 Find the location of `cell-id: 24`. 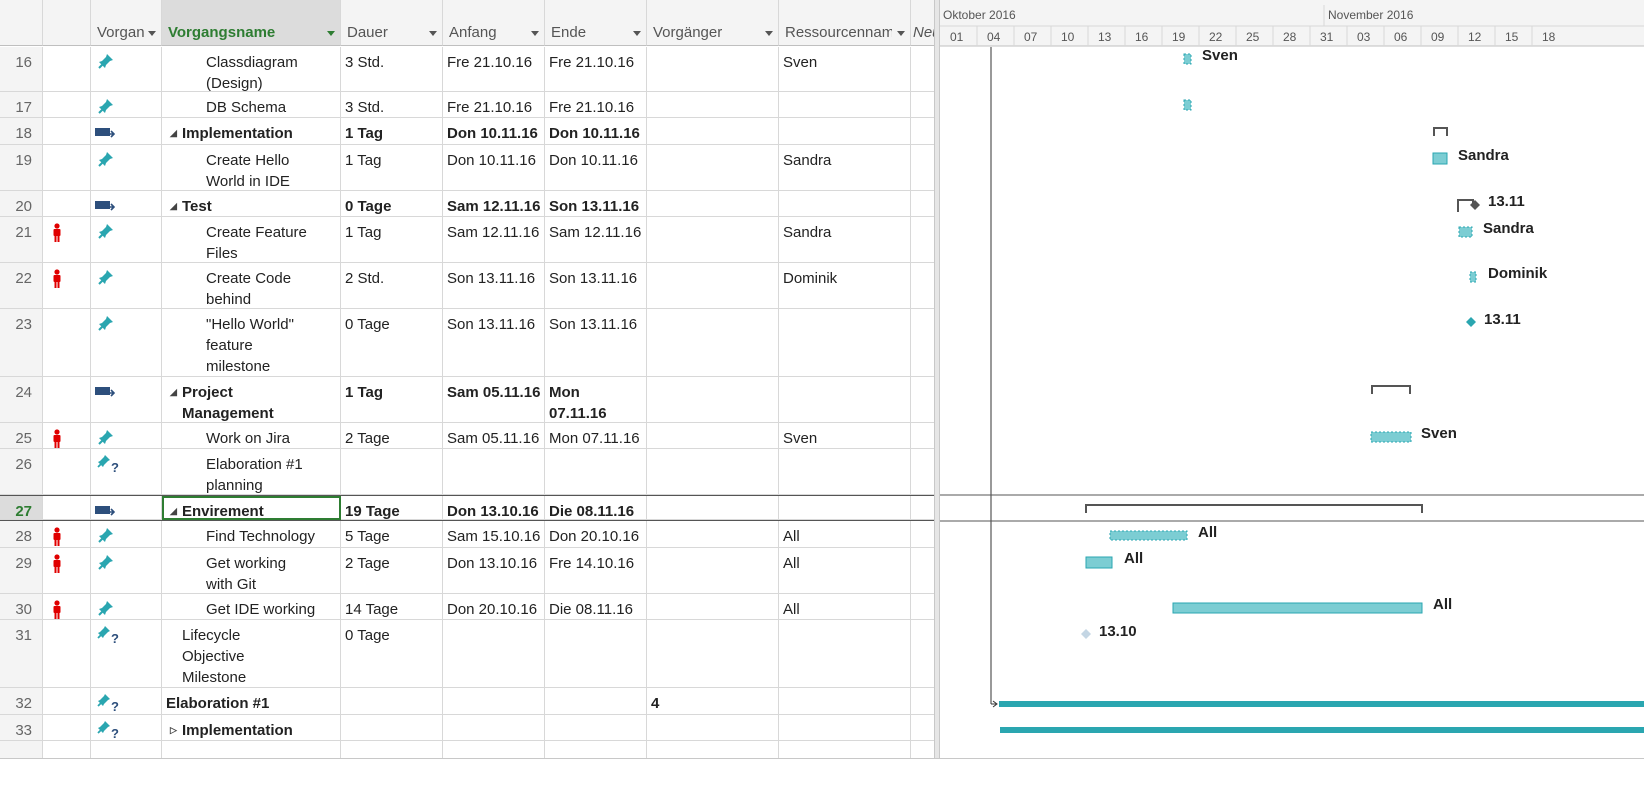

cell-id: 24 is located at coordinates (21, 400).